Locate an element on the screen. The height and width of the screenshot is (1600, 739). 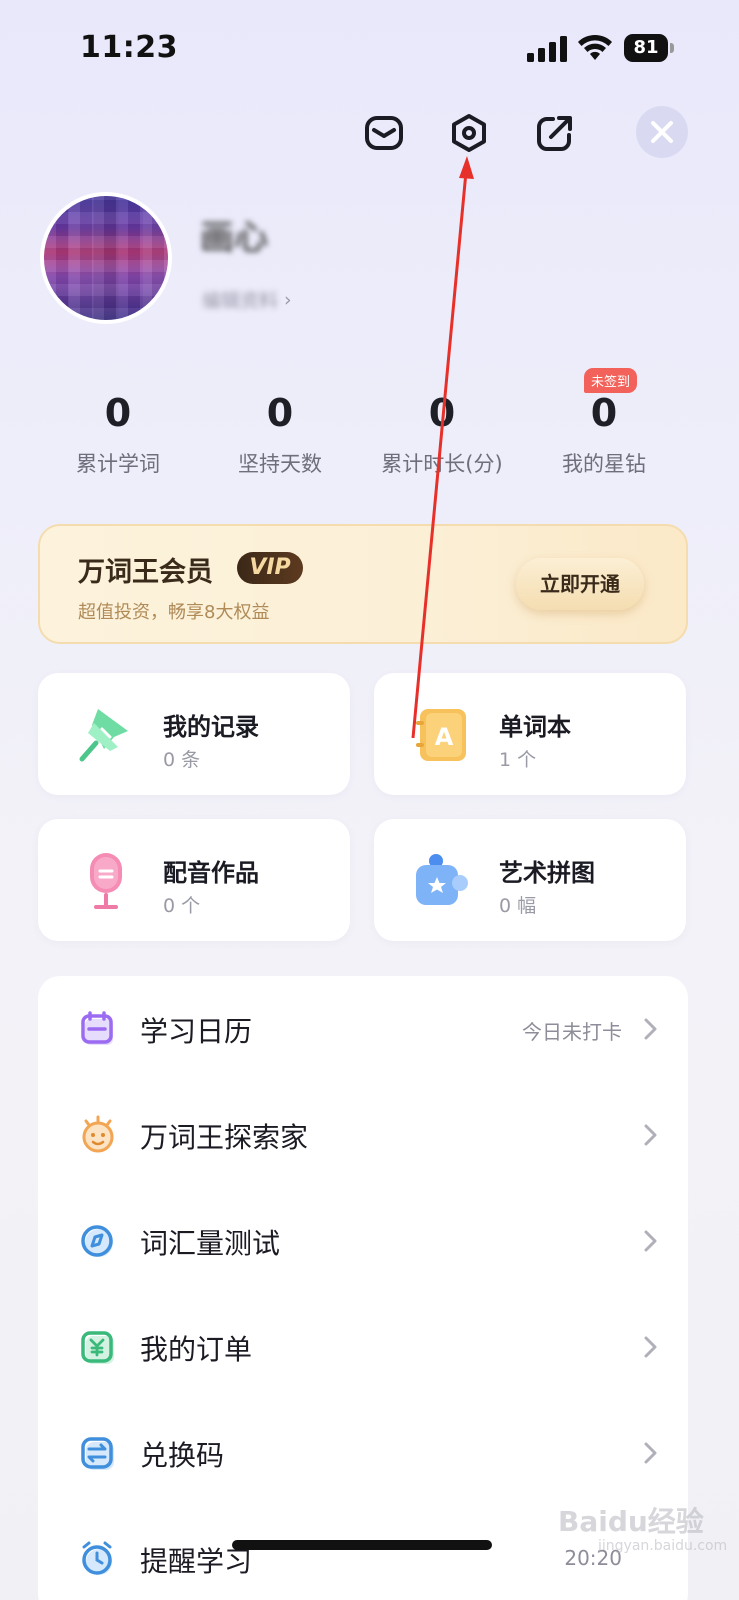
settings-button is located at coordinates (469, 133).